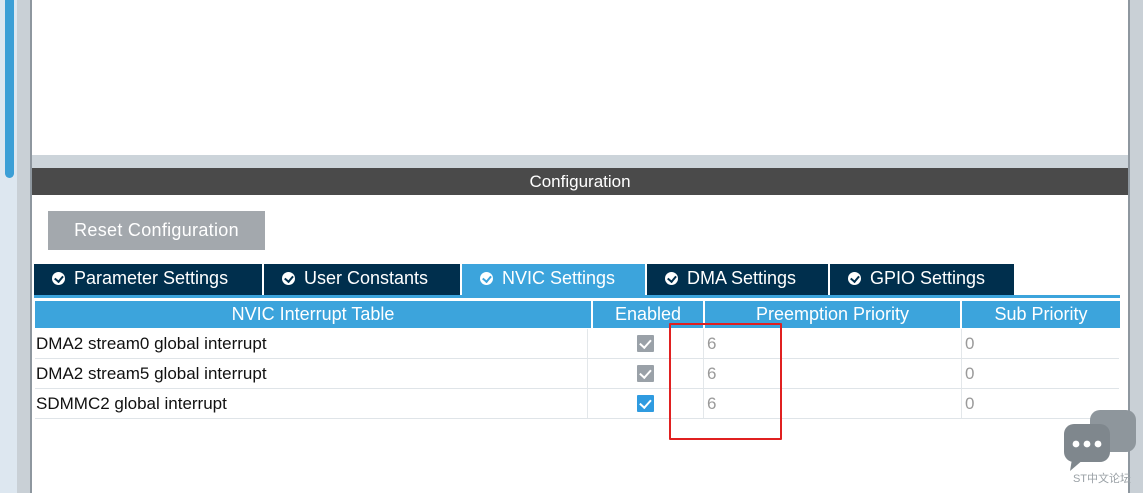  What do you see at coordinates (1102, 479) in the screenshot?
I see `watermark-text: ST中文论坛` at bounding box center [1102, 479].